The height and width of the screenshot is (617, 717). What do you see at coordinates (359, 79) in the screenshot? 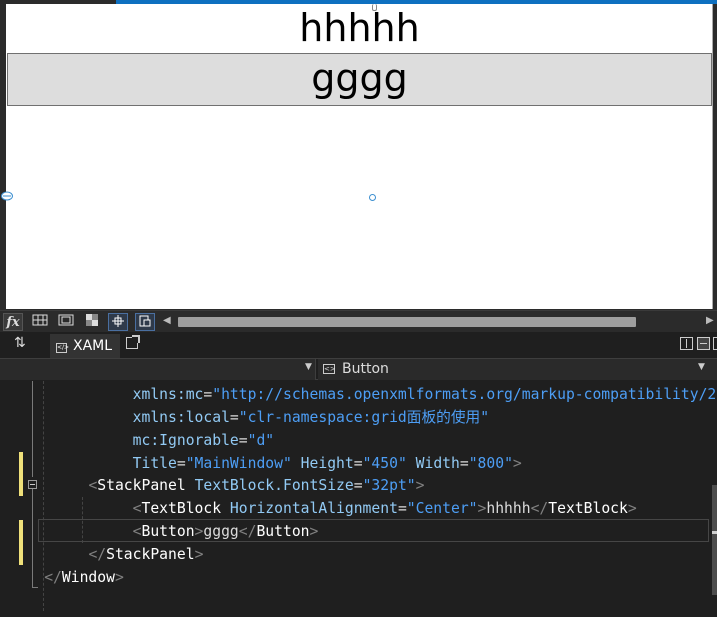
I see `button-preview: gggg` at bounding box center [359, 79].